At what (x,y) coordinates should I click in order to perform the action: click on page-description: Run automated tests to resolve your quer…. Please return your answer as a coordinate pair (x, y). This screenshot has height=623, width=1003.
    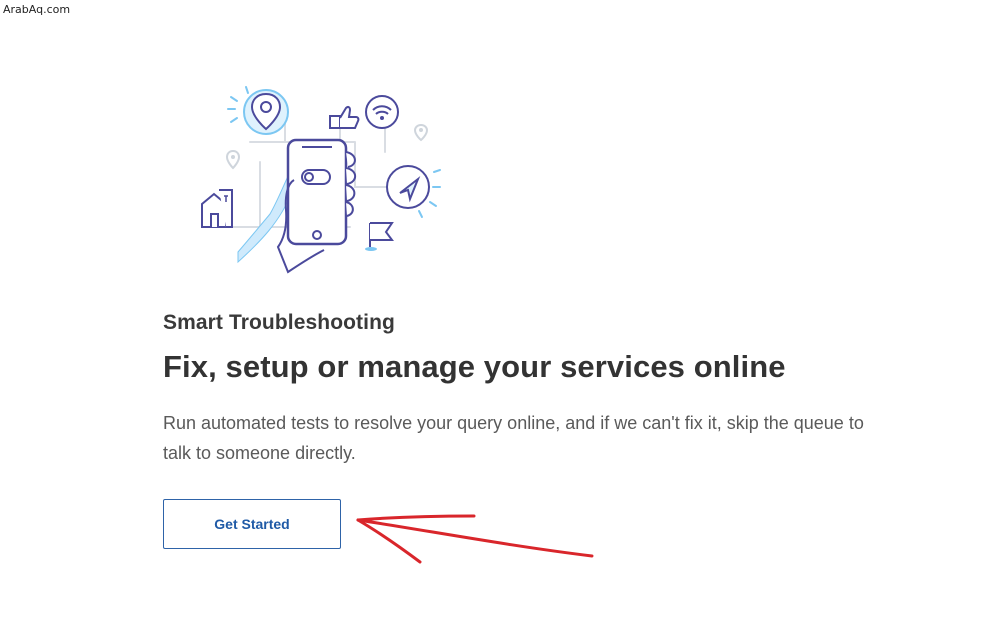
    Looking at the image, I should click on (513, 438).